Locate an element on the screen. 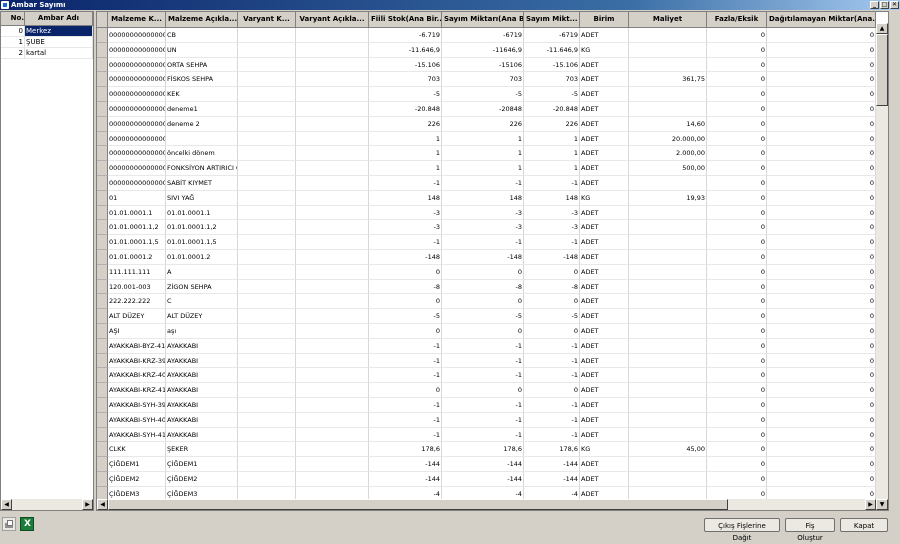 The height and width of the screenshot is (544, 900). count-qty-2-cell: -144 is located at coordinates (552, 479).